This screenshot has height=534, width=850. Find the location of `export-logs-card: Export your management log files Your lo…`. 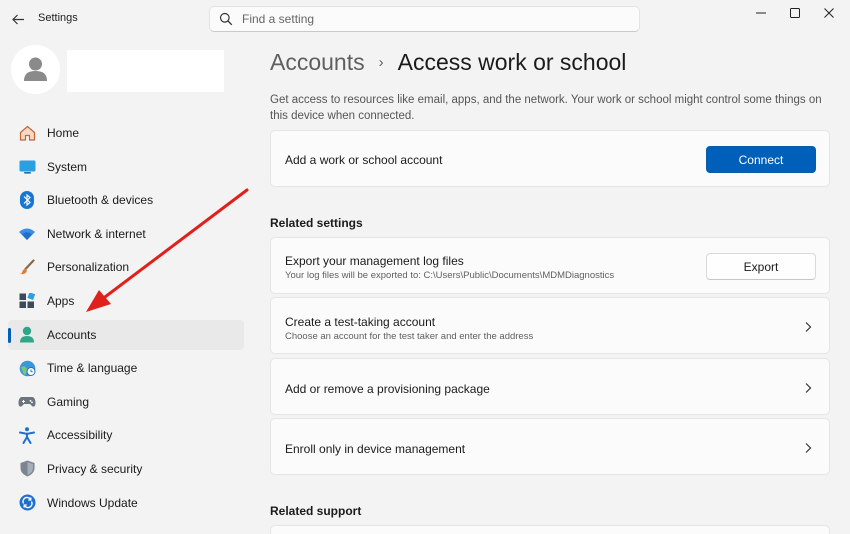

export-logs-card: Export your management log files Your lo… is located at coordinates (550, 265).